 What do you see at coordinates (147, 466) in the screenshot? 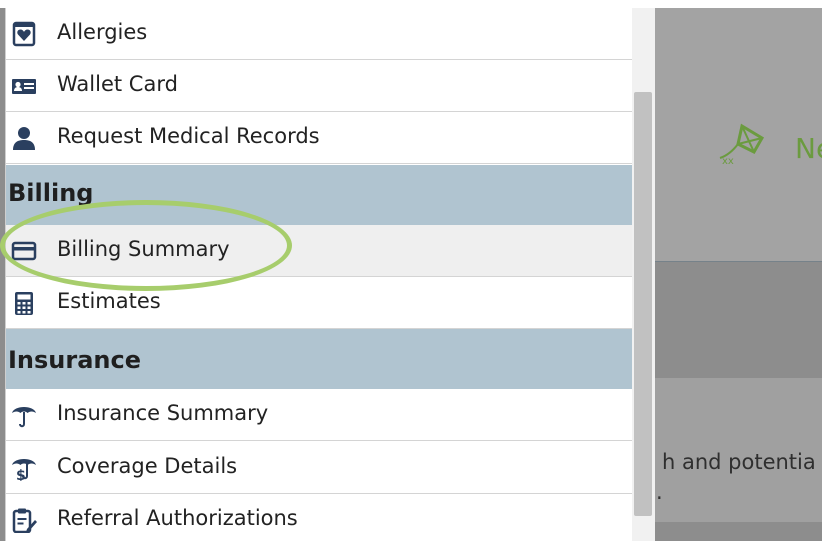
I see `menu-item-label: Coverage Details` at bounding box center [147, 466].